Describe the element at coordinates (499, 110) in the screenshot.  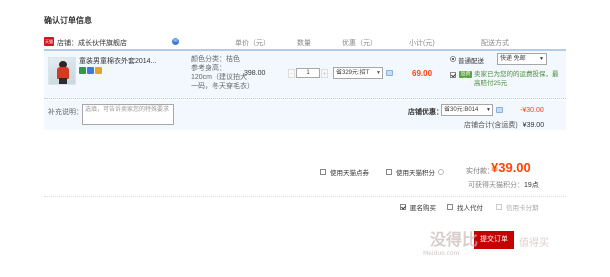
I see `shop-coupon-info-icon` at that location.